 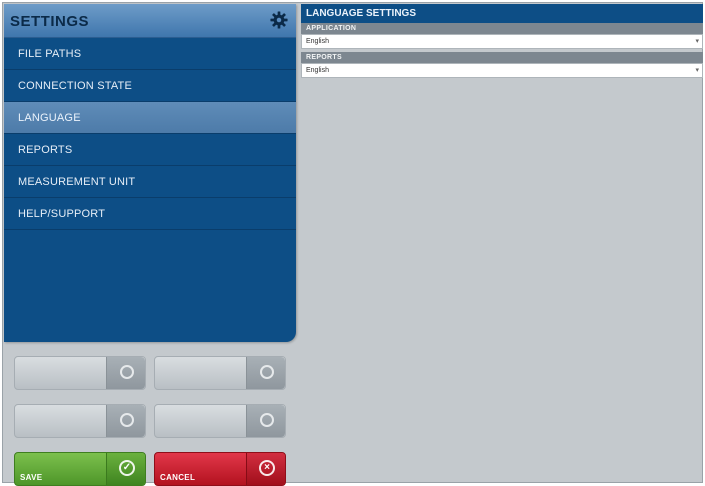 What do you see at coordinates (502, 70) in the screenshot?
I see `reports-language-select: English ▾` at bounding box center [502, 70].